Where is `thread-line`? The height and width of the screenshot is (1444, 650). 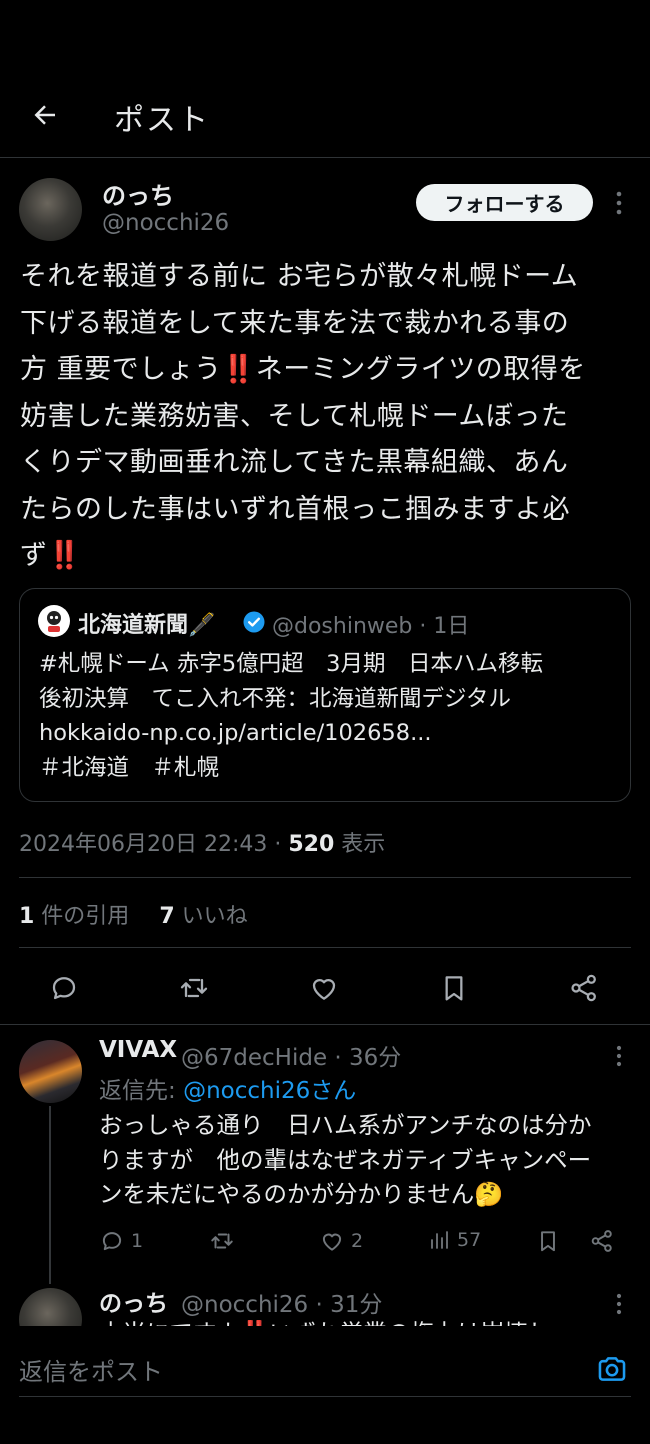 thread-line is located at coordinates (50, 1195).